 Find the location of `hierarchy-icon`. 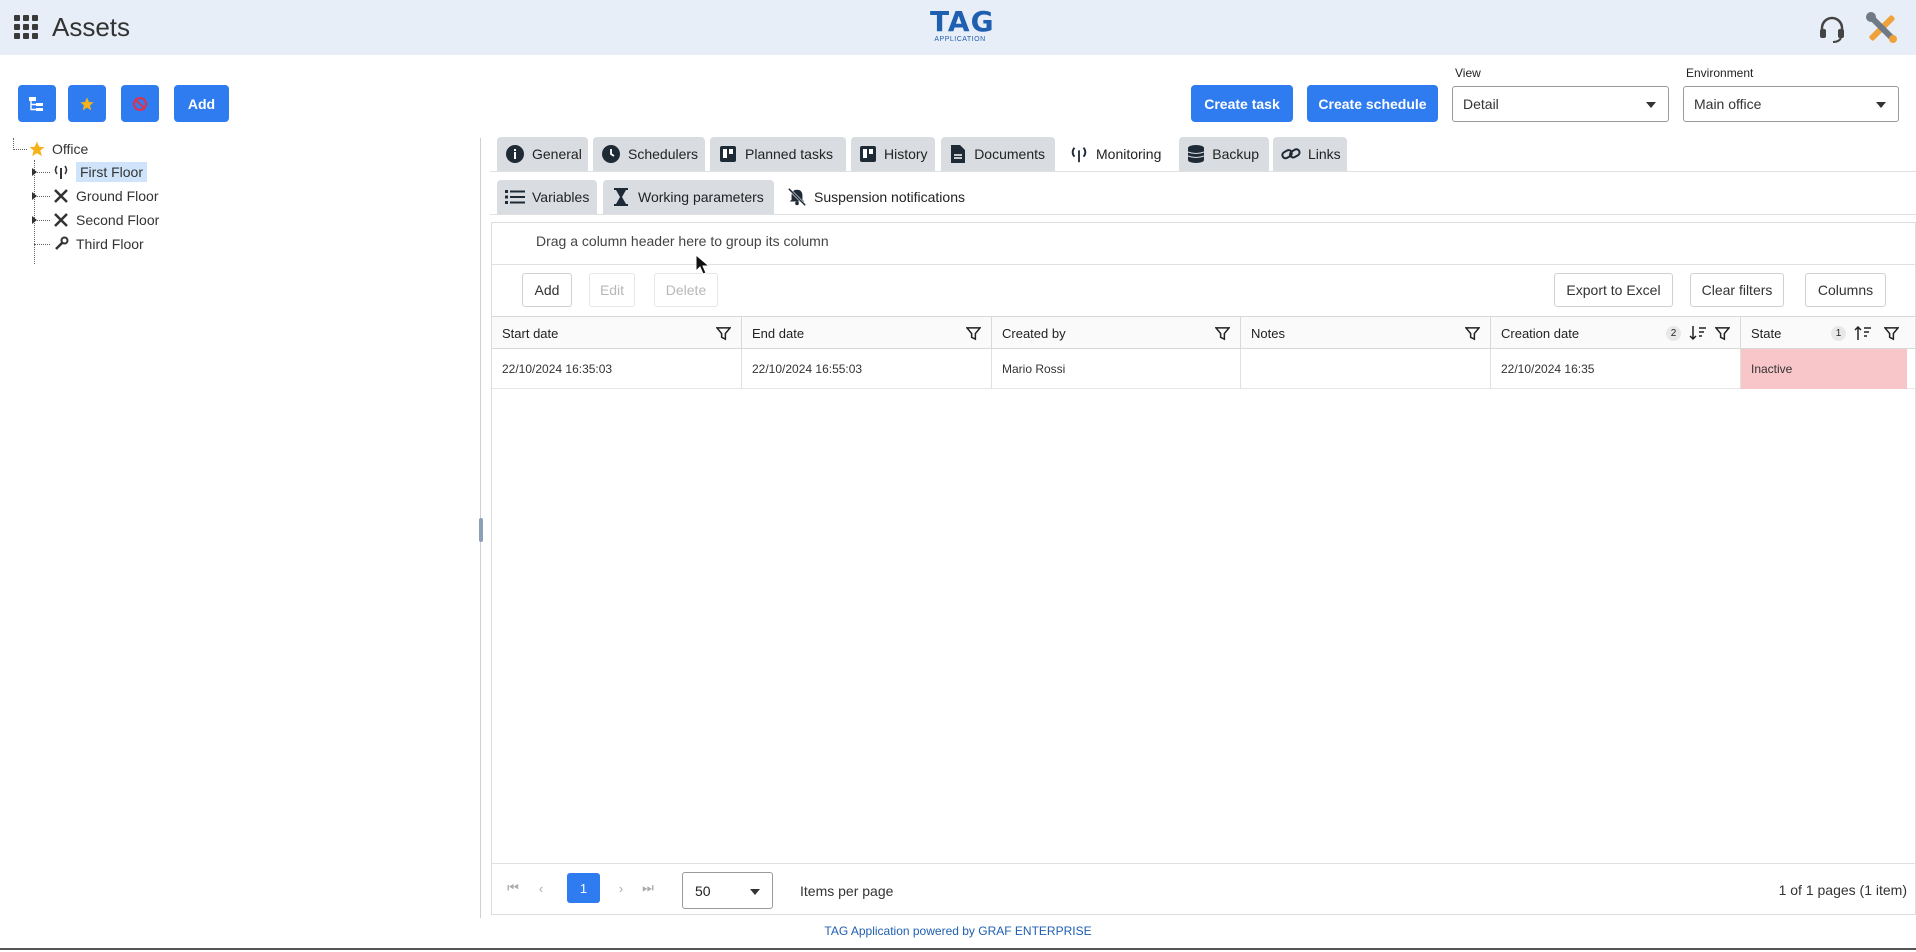

hierarchy-icon is located at coordinates (36, 103).